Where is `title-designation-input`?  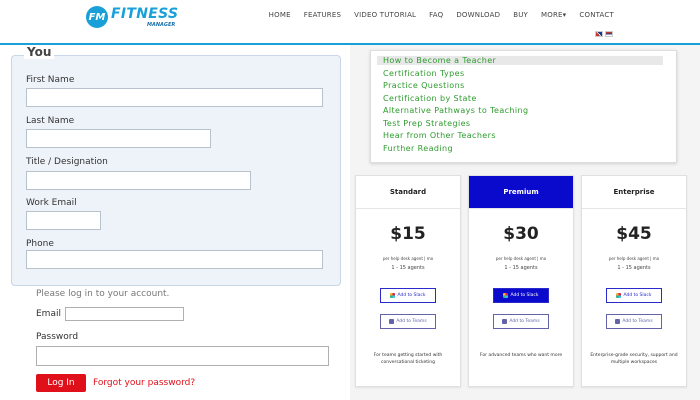 title-designation-input is located at coordinates (138, 180).